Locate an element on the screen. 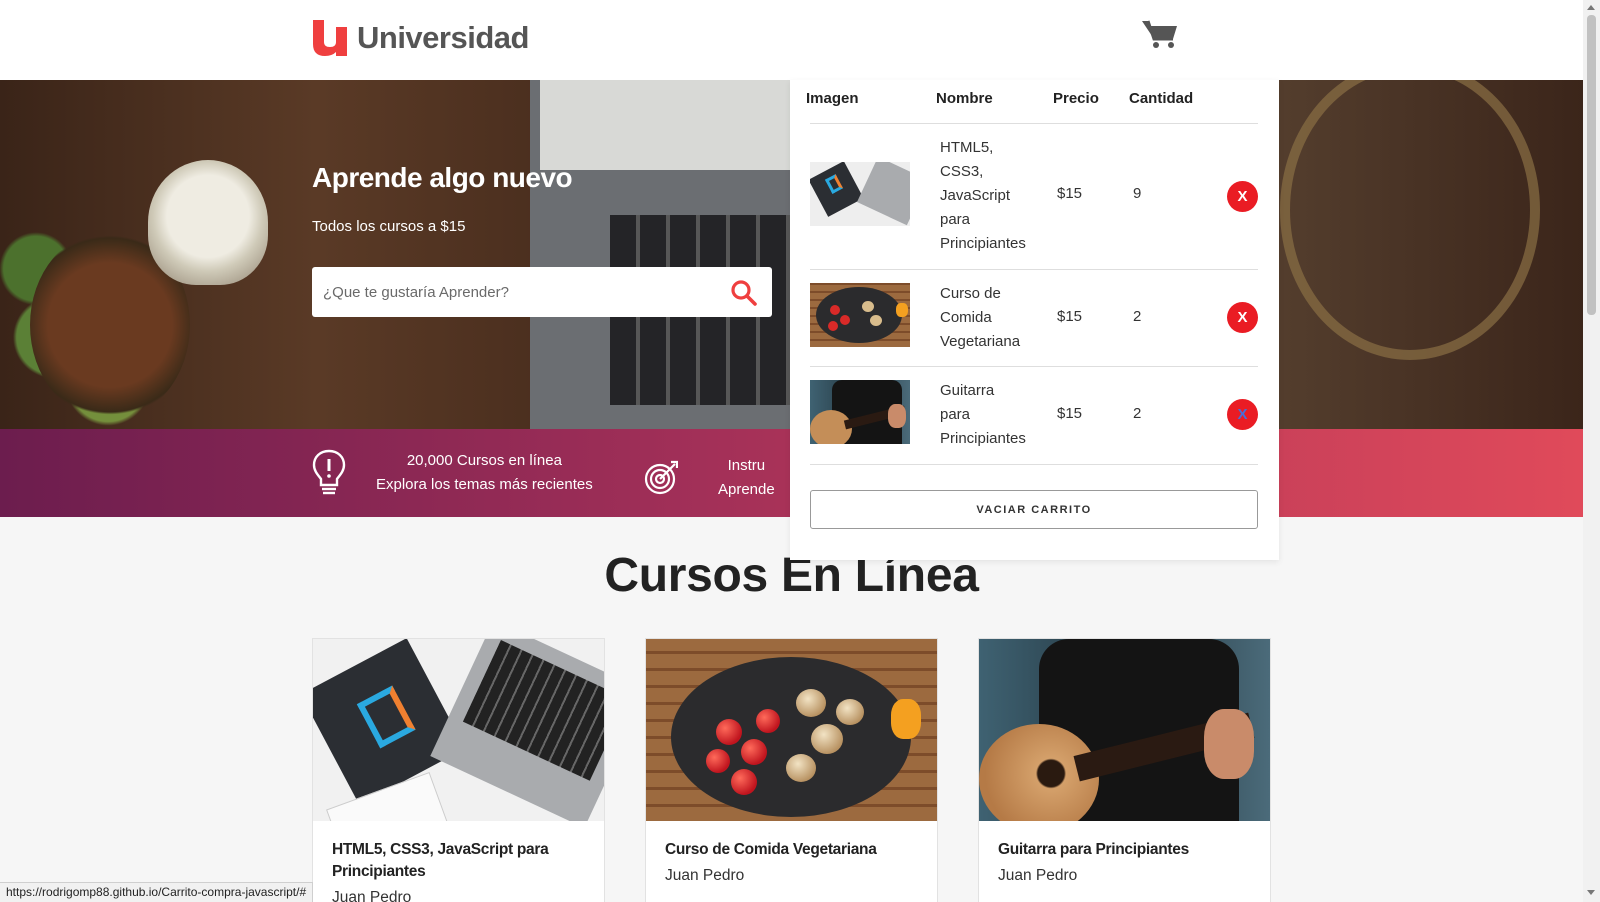  scroll-down-arrow-icon is located at coordinates (1591, 892).